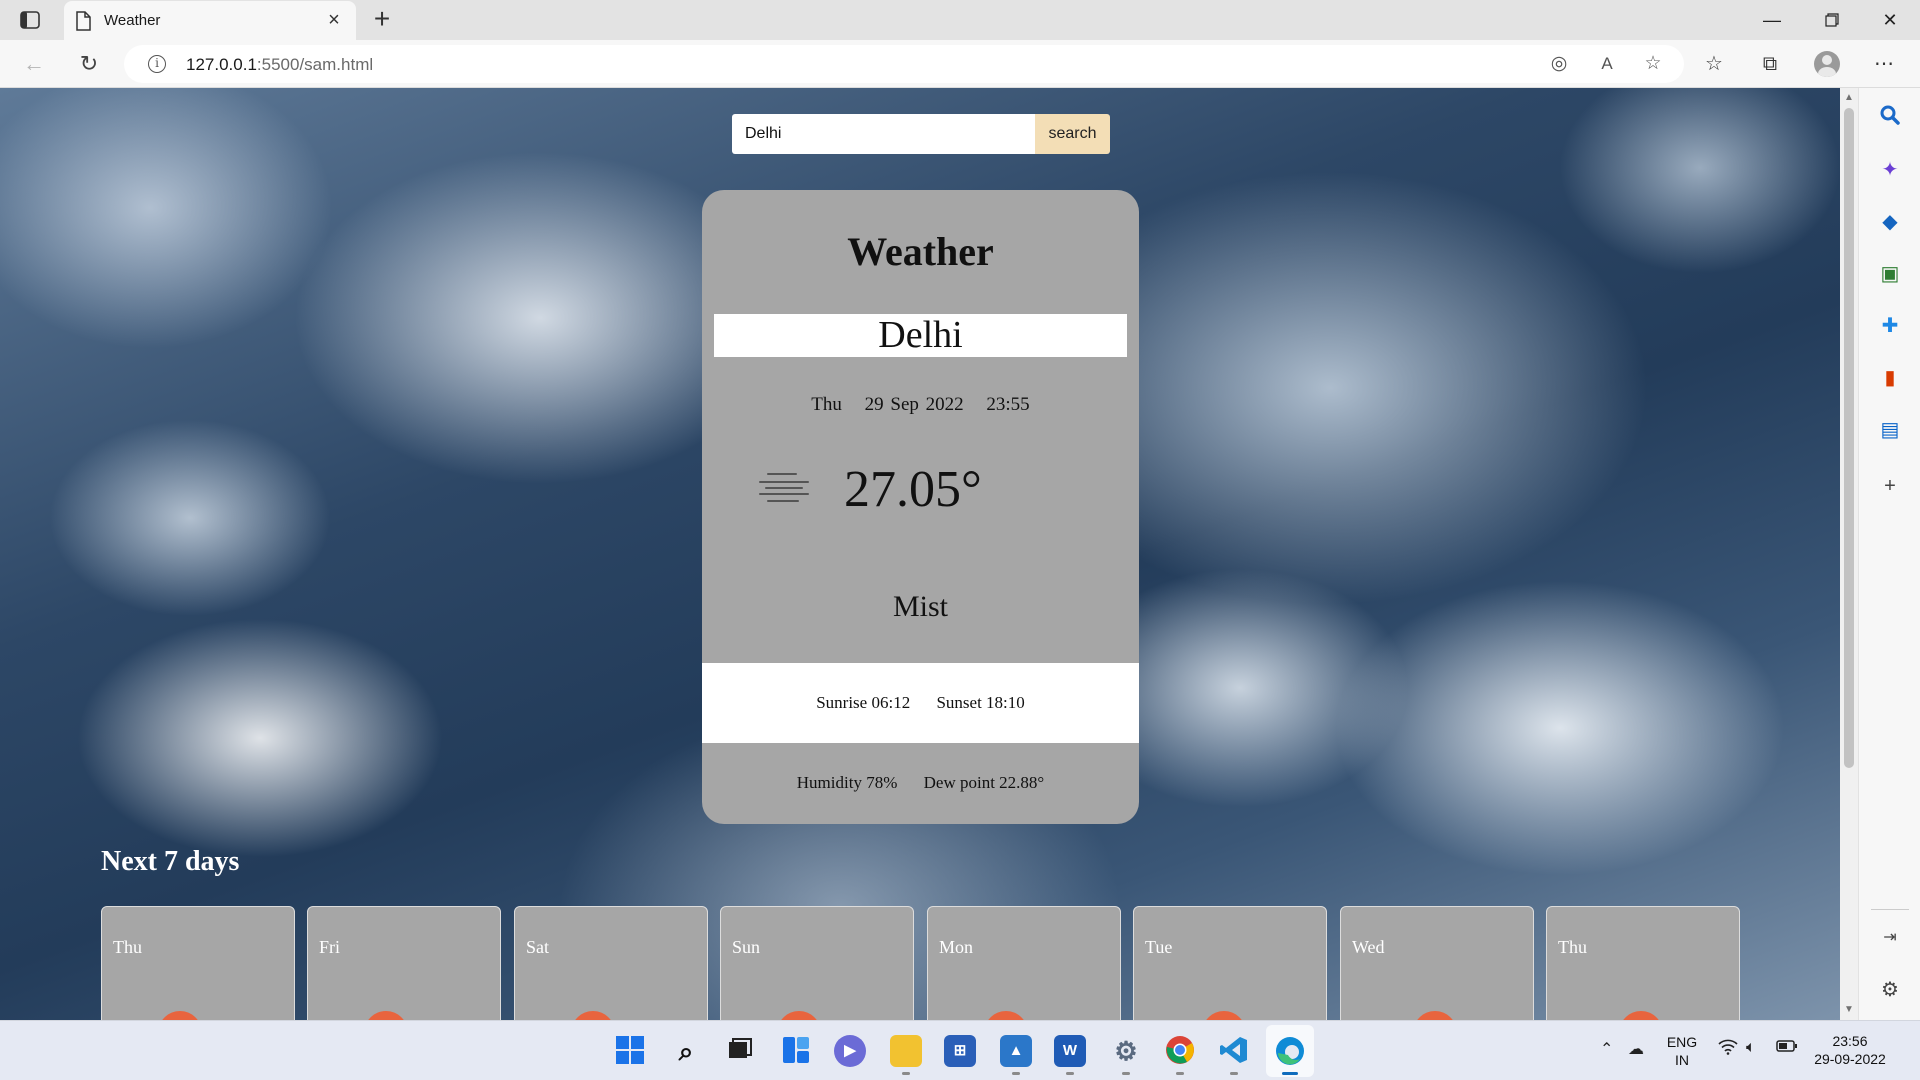 The width and height of the screenshot is (1920, 1080). What do you see at coordinates (850, 1051) in the screenshot?
I see `chat-icon: ▶` at bounding box center [850, 1051].